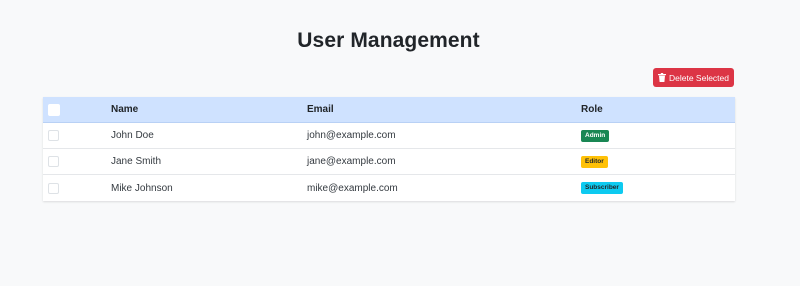  What do you see at coordinates (661, 77) in the screenshot?
I see `trash-icon` at bounding box center [661, 77].